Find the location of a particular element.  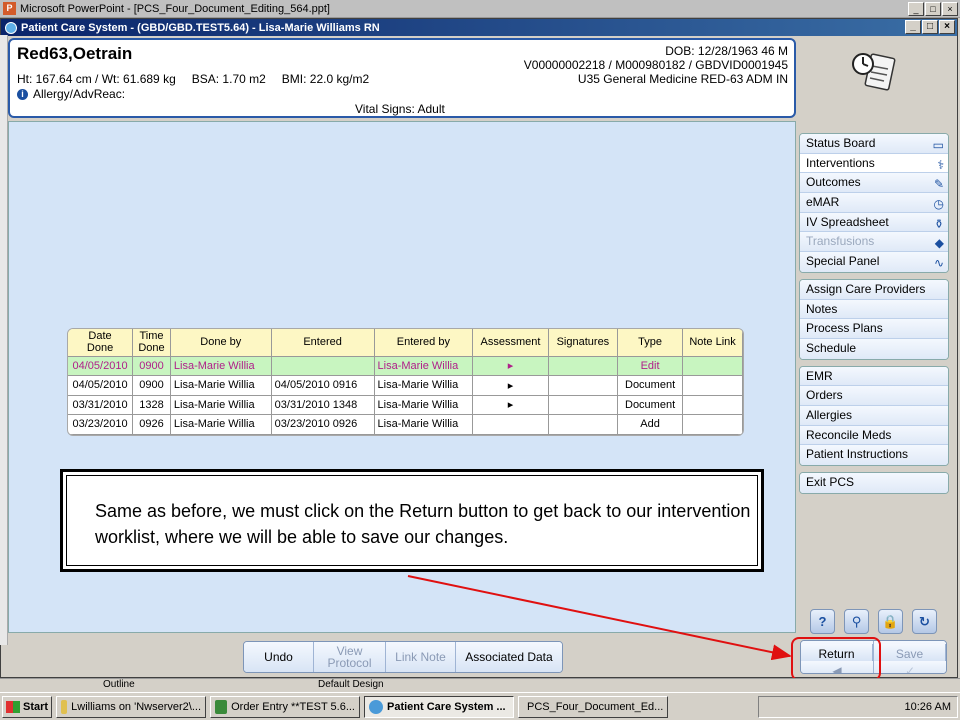

column-header: Done by is located at coordinates (221, 343).